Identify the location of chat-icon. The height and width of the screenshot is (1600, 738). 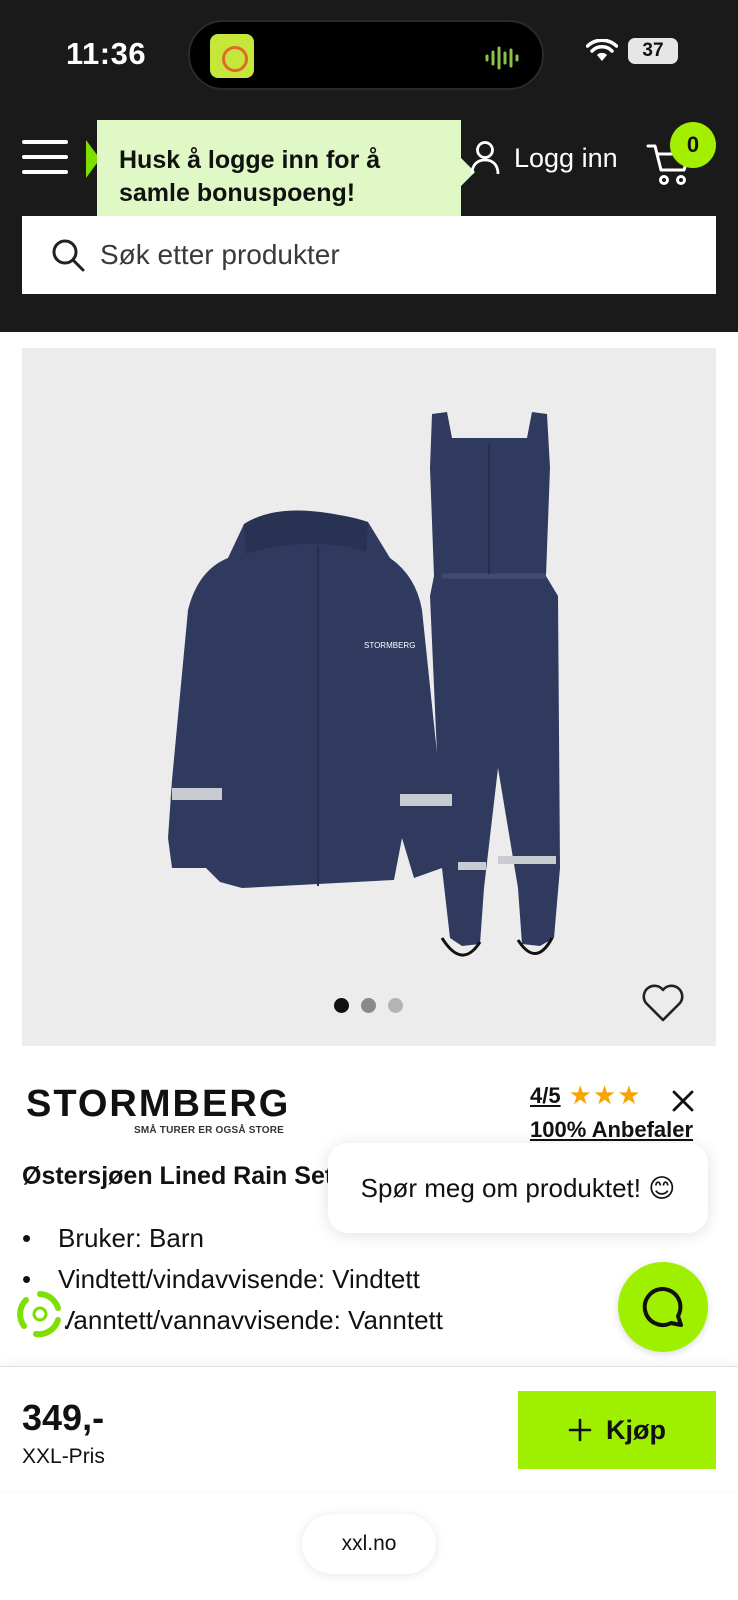
(662, 1306).